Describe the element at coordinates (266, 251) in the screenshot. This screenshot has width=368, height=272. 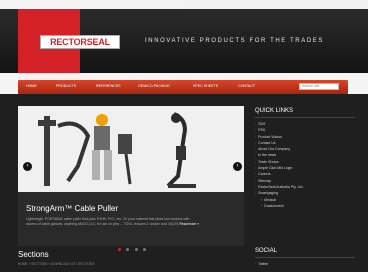
I see `social-title: SOCIAL` at that location.